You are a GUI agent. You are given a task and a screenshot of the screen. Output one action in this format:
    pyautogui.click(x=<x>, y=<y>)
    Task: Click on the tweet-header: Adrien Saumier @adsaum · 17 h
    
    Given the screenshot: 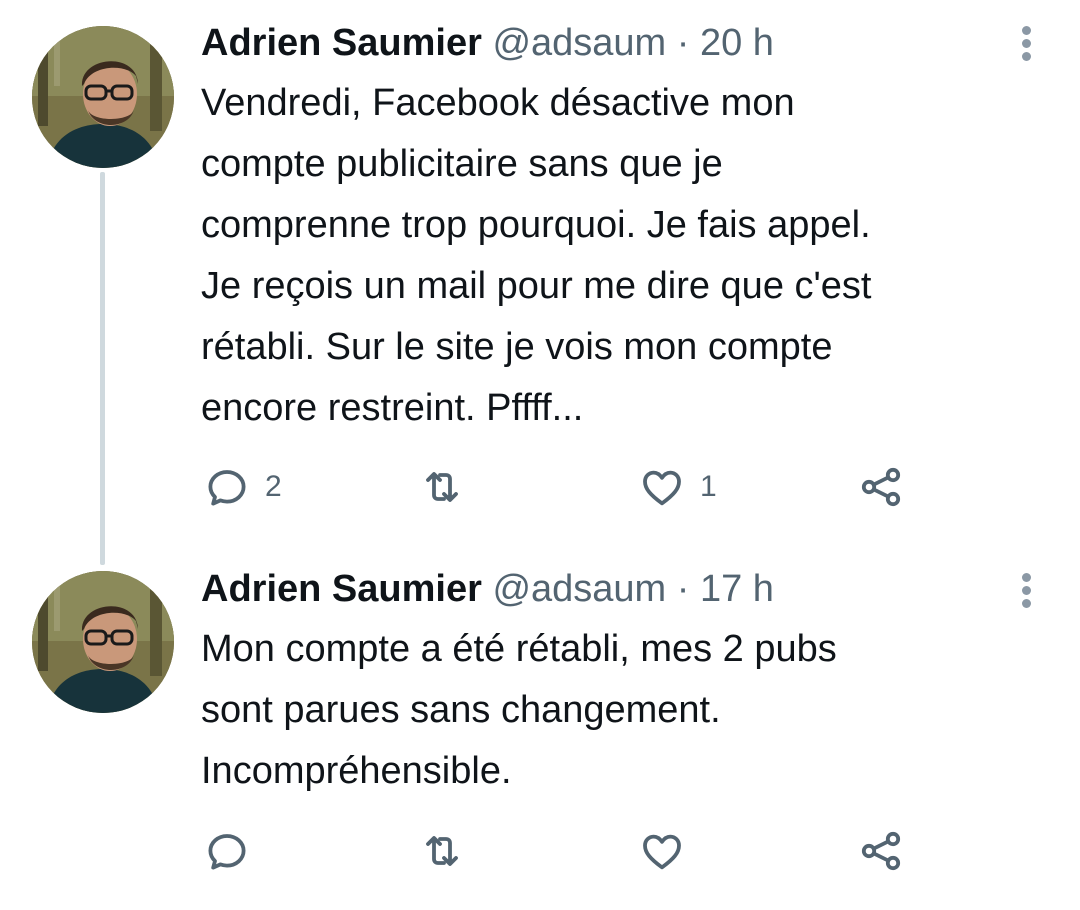 What is the action you would take?
    pyautogui.click(x=487, y=589)
    